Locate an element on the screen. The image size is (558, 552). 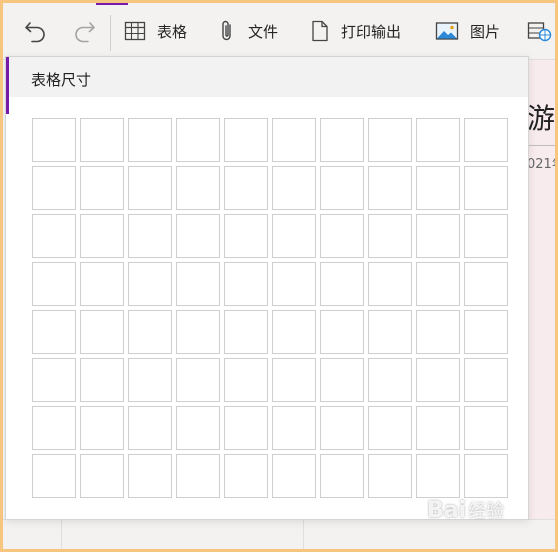
undo-button is located at coordinates (36, 31).